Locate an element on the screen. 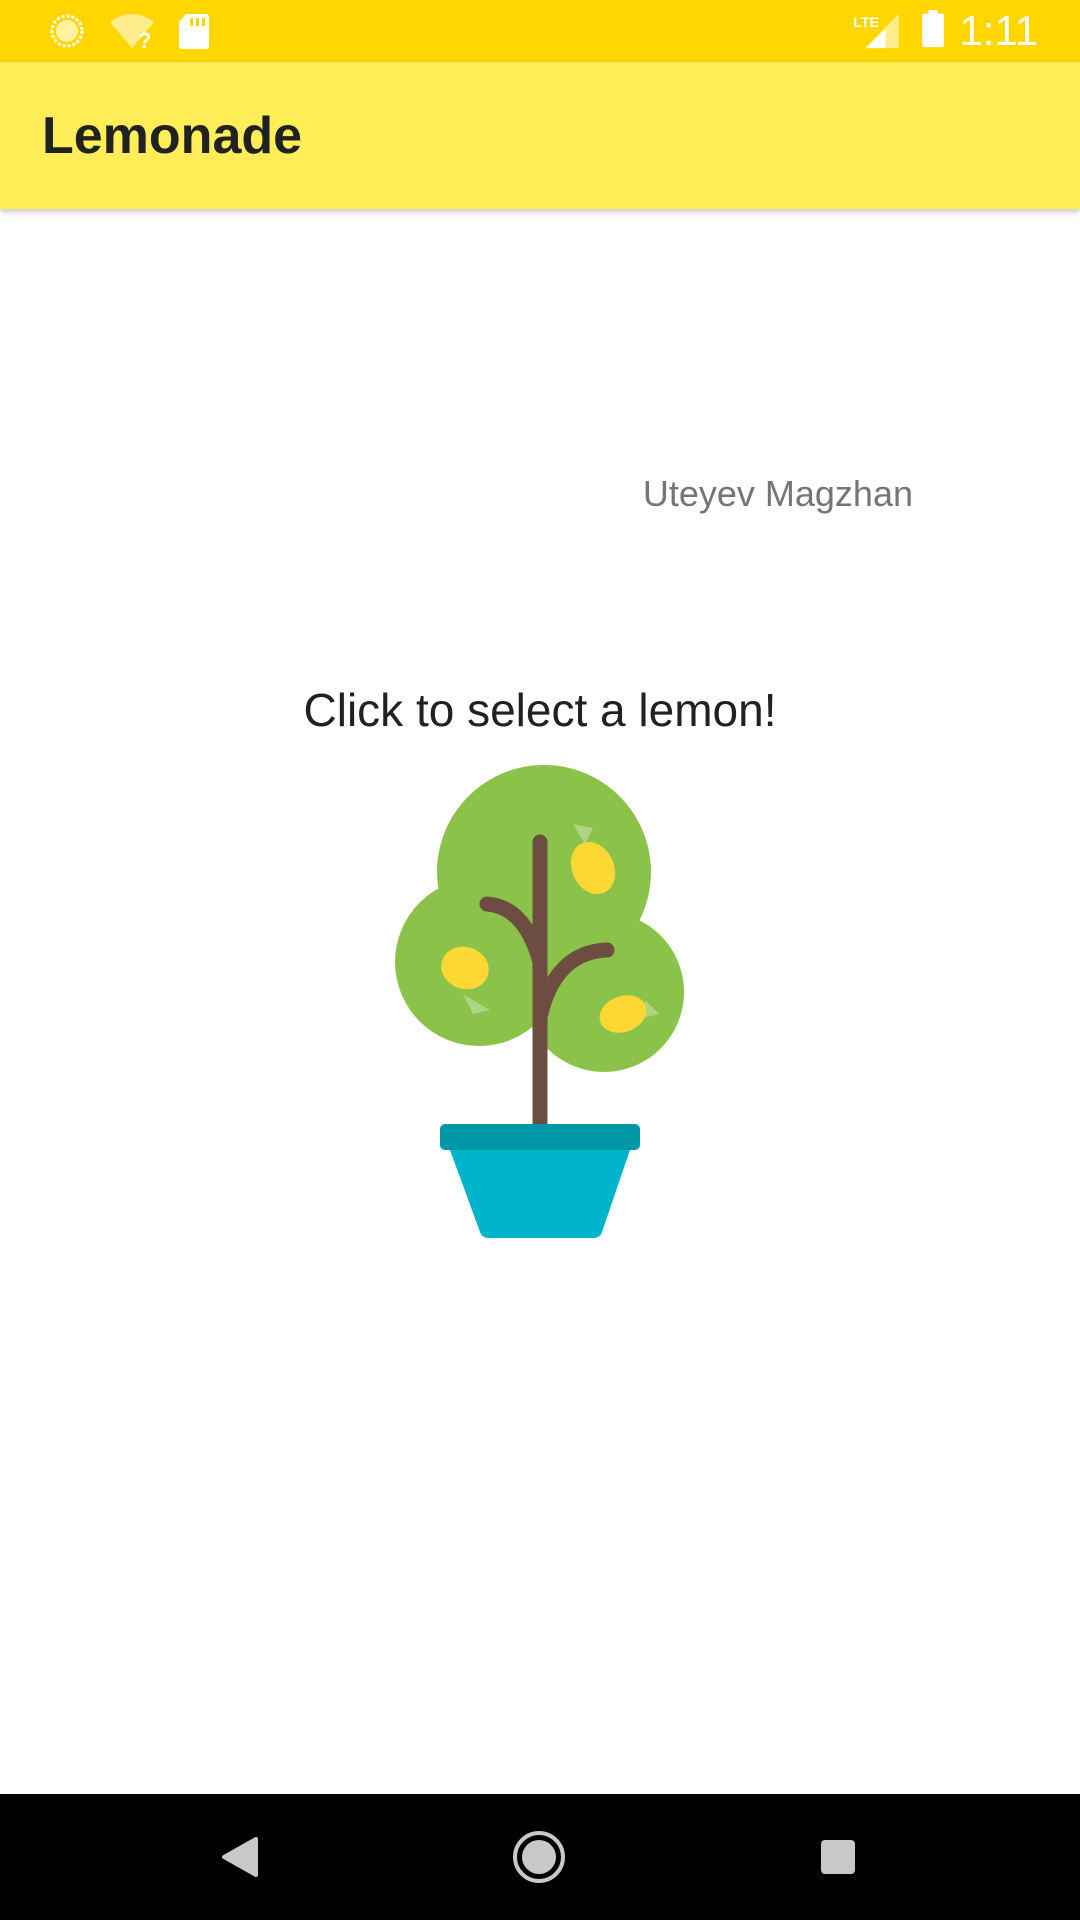 Image resolution: width=1080 pixels, height=1920 pixels. lemon-tree-icon is located at coordinates (540, 1002).